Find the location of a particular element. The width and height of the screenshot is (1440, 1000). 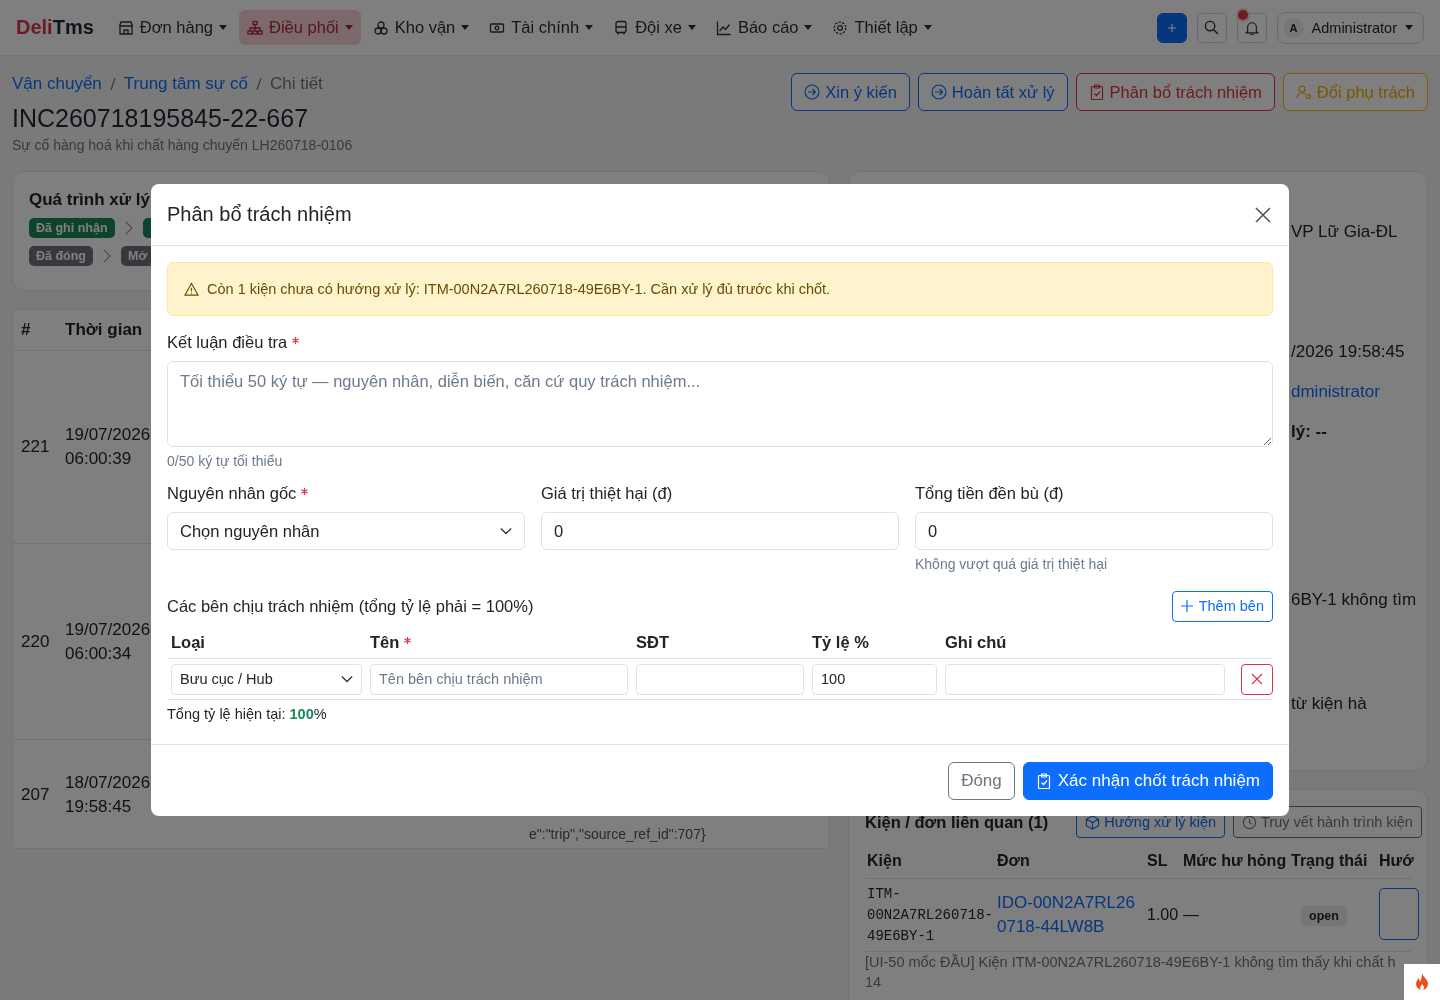

detail-link: dministrator is located at coordinates (1359, 392).